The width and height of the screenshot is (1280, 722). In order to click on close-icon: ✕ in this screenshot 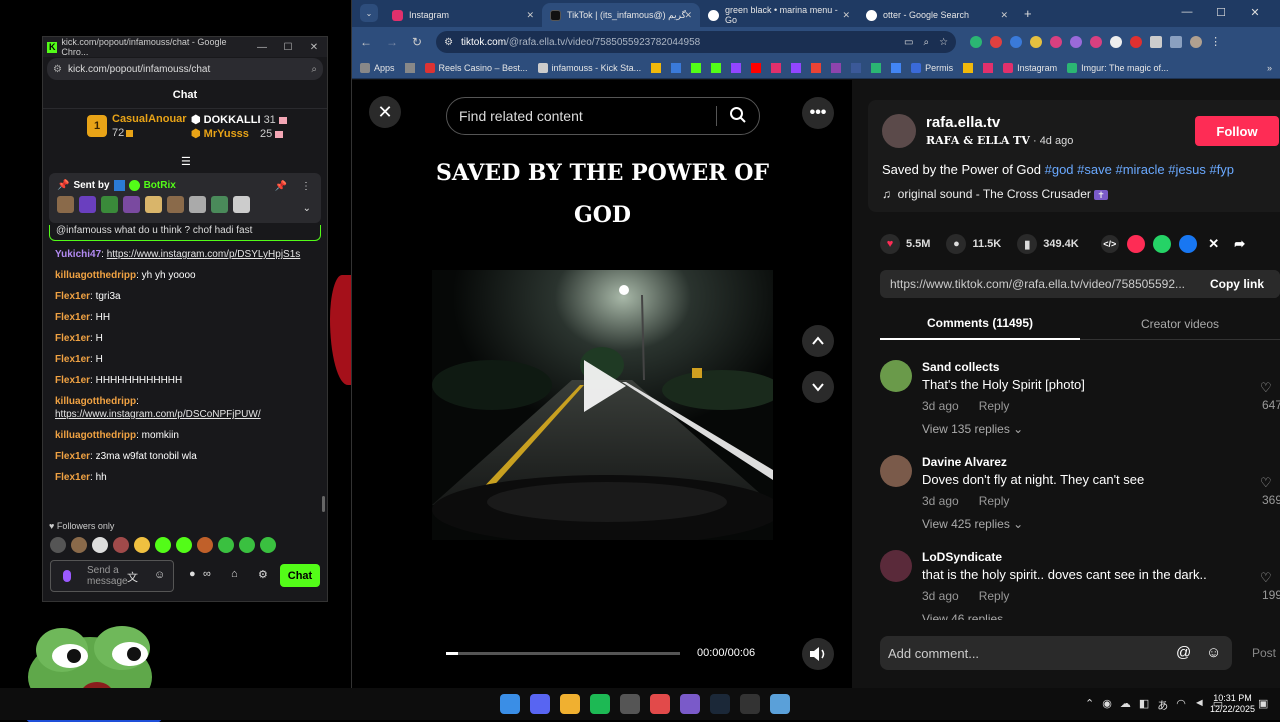, I will do `click(314, 47)`.